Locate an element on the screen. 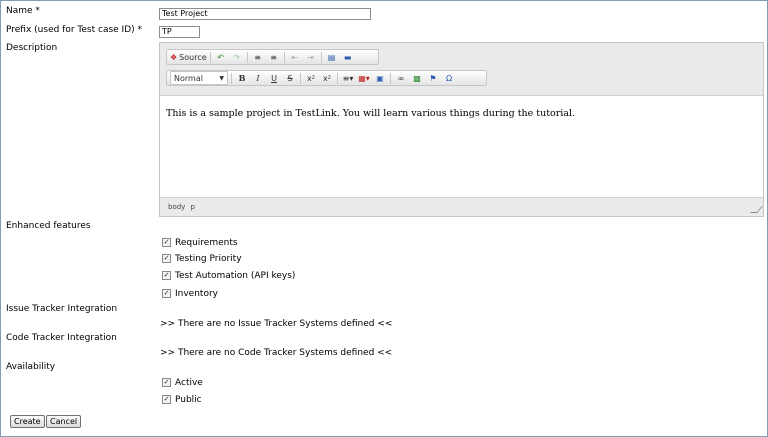 The width and height of the screenshot is (768, 437). checkbox-label: Public is located at coordinates (188, 400).